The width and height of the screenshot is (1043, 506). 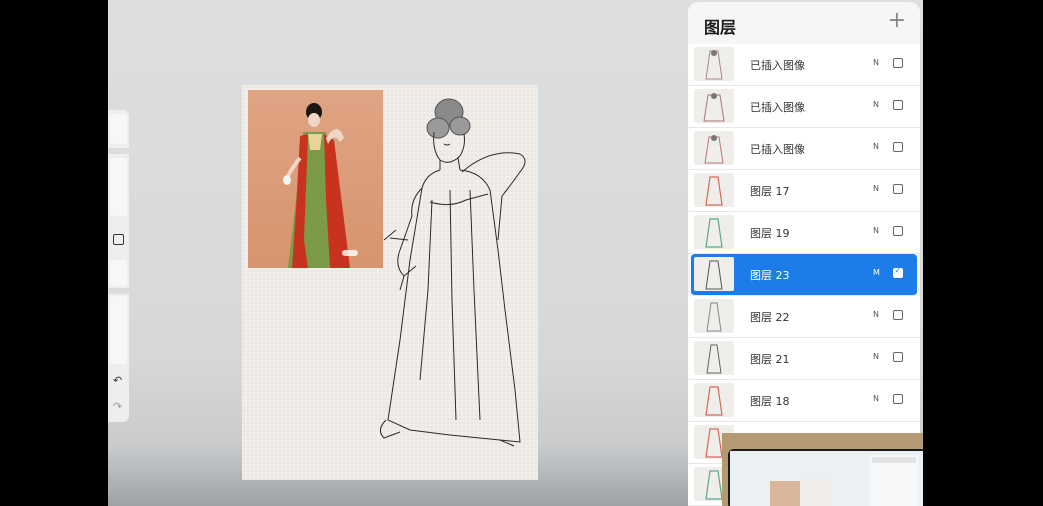 I want to click on checkmark-icon: ✓, so click(x=898, y=270).